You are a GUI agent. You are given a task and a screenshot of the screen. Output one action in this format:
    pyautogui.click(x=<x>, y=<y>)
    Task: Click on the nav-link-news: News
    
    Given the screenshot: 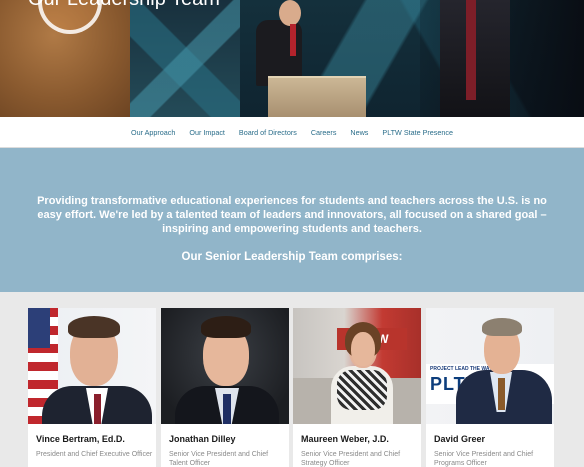 What is the action you would take?
    pyautogui.click(x=359, y=132)
    